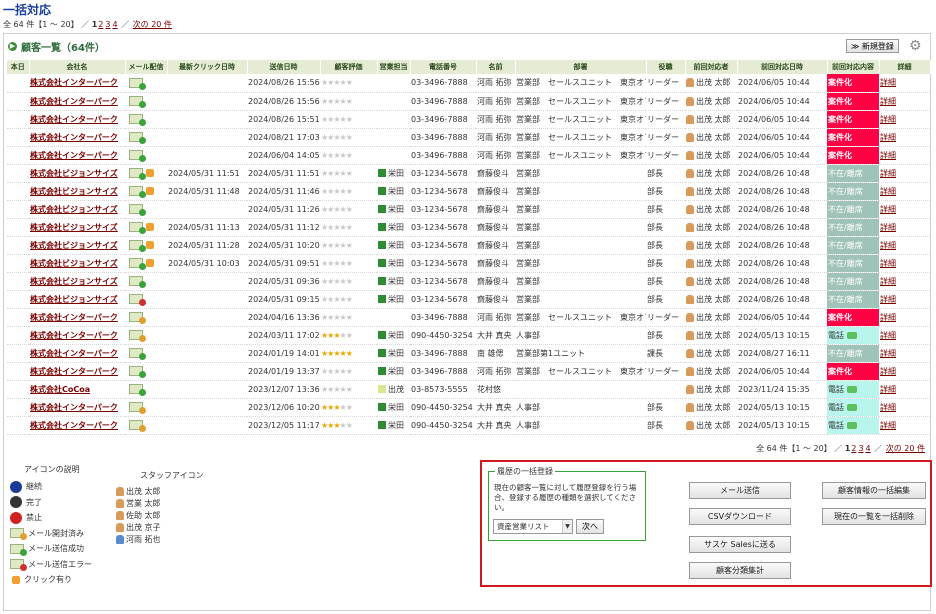  What do you see at coordinates (349, 67) in the screenshot?
I see `col-header-rating: 顧客評価` at bounding box center [349, 67].